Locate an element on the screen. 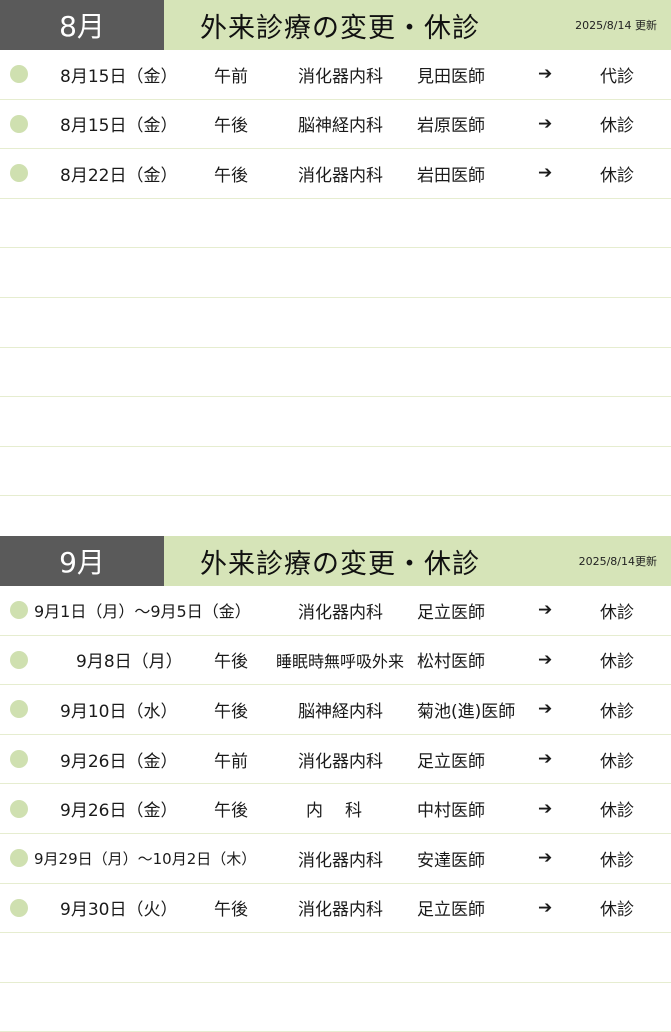 This screenshot has height=1032, width=671. month-label: 9月 is located at coordinates (82, 561).